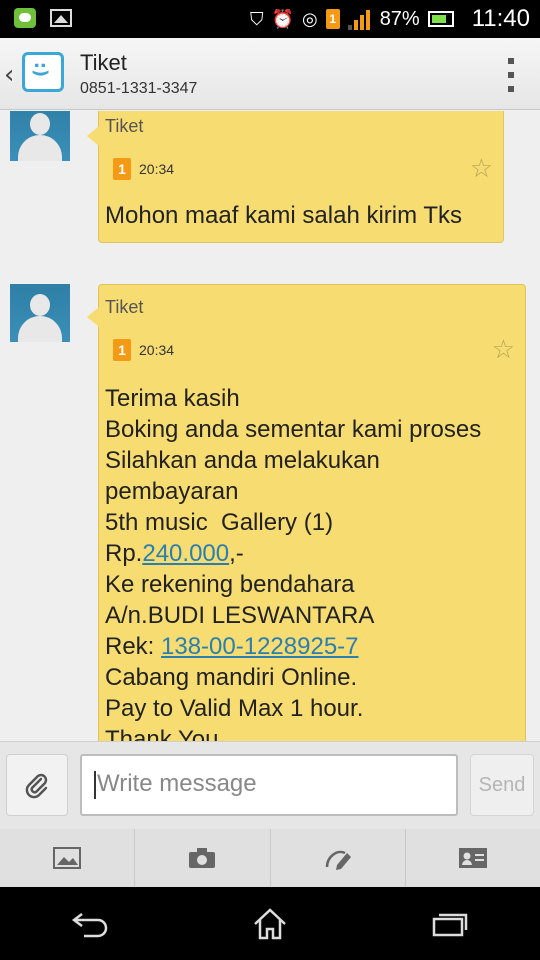 This screenshot has width=540, height=960. What do you see at coordinates (500, 18) in the screenshot?
I see `clock: 11:40` at bounding box center [500, 18].